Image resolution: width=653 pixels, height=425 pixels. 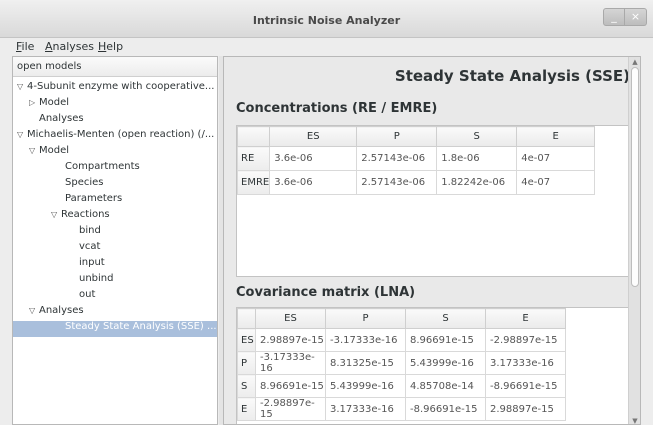 I want to click on window-titlebar: Intrinsic Noise Analyzer _ ×, so click(x=326, y=19).